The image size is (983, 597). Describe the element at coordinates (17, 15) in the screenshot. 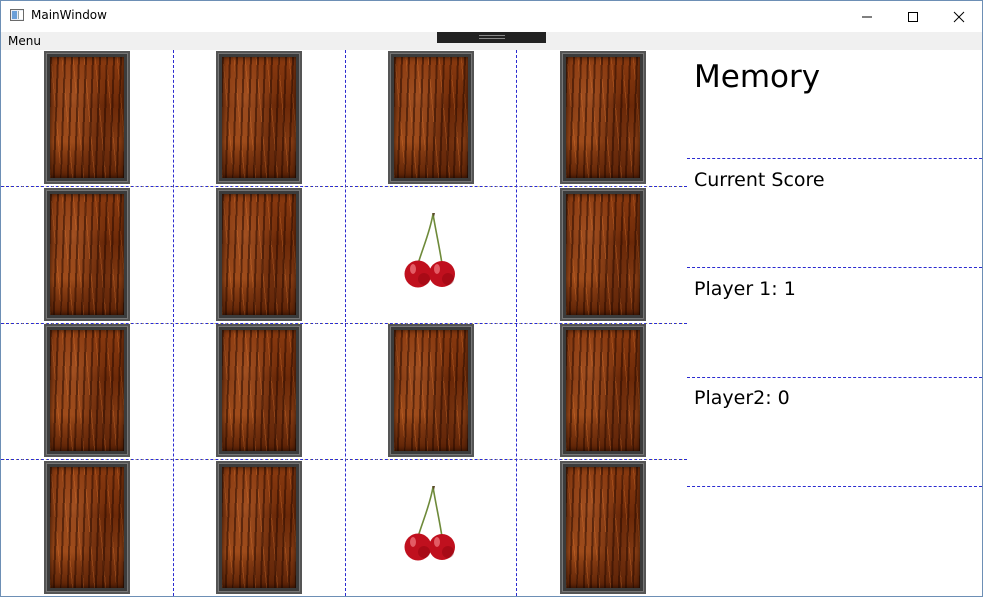

I see `app-icon` at that location.